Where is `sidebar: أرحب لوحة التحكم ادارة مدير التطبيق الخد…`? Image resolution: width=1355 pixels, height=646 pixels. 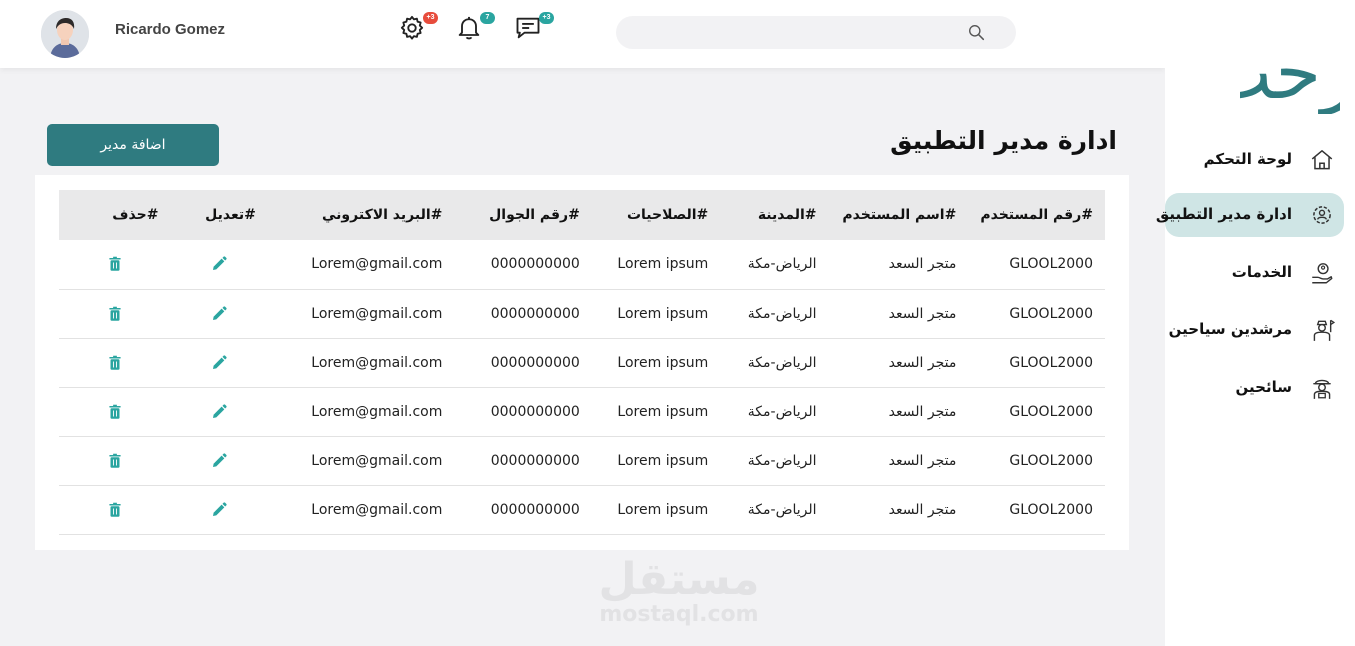 sidebar: أرحب لوحة التحكم ادارة مدير التطبيق الخد… is located at coordinates (1255, 323).